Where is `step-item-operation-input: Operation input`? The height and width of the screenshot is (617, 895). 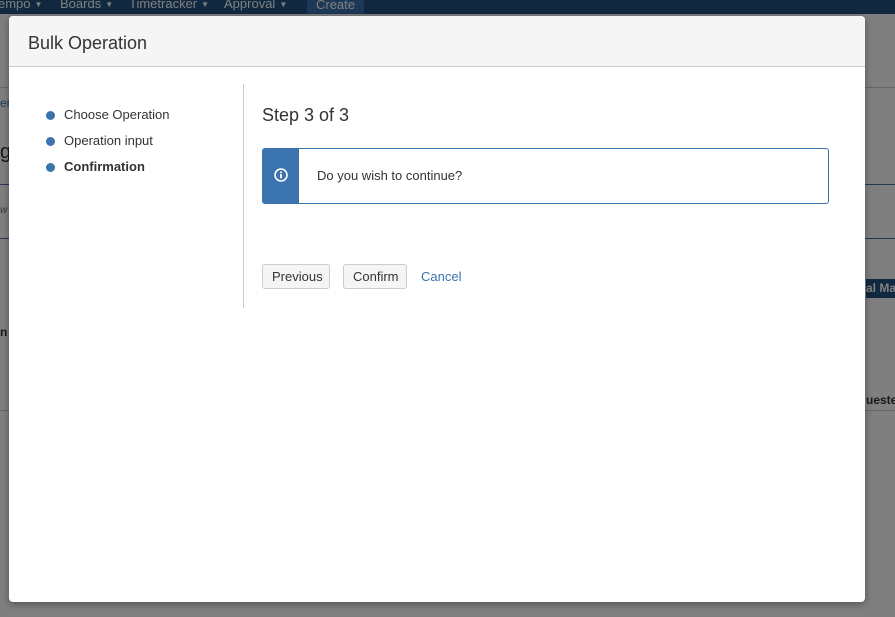
step-item-operation-input: Operation input is located at coordinates (107, 145).